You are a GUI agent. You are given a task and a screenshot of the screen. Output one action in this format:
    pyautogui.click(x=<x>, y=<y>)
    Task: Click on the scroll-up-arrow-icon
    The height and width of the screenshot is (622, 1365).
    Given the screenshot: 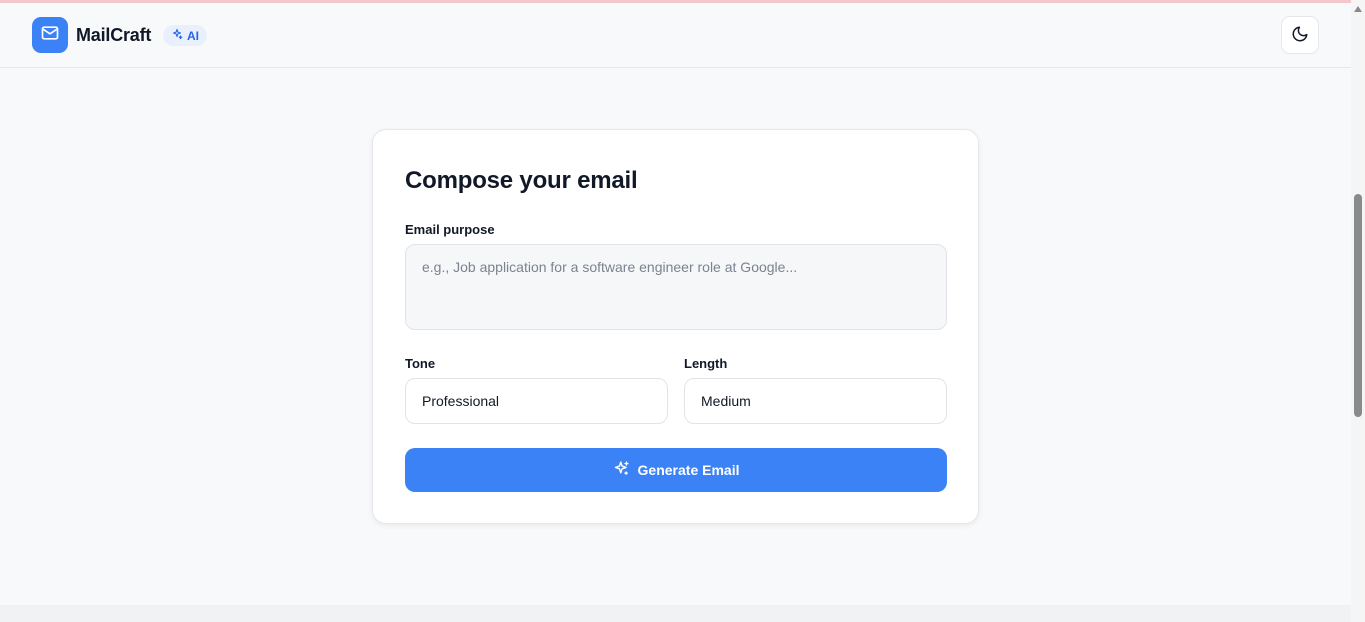 What is the action you would take?
    pyautogui.click(x=1358, y=9)
    